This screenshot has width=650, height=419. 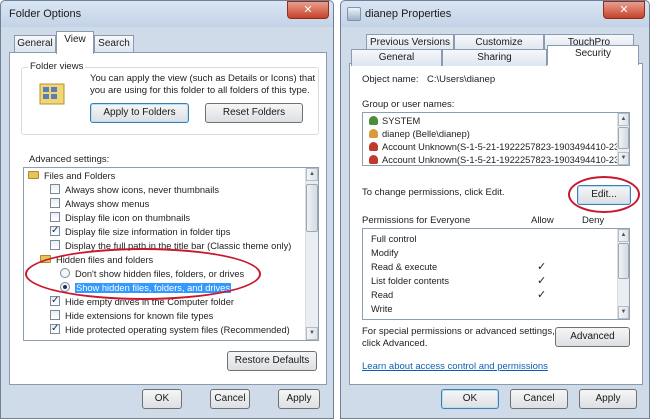 I want to click on tree-item-label: Hide empty drives in the Computer folder, so click(x=149, y=302).